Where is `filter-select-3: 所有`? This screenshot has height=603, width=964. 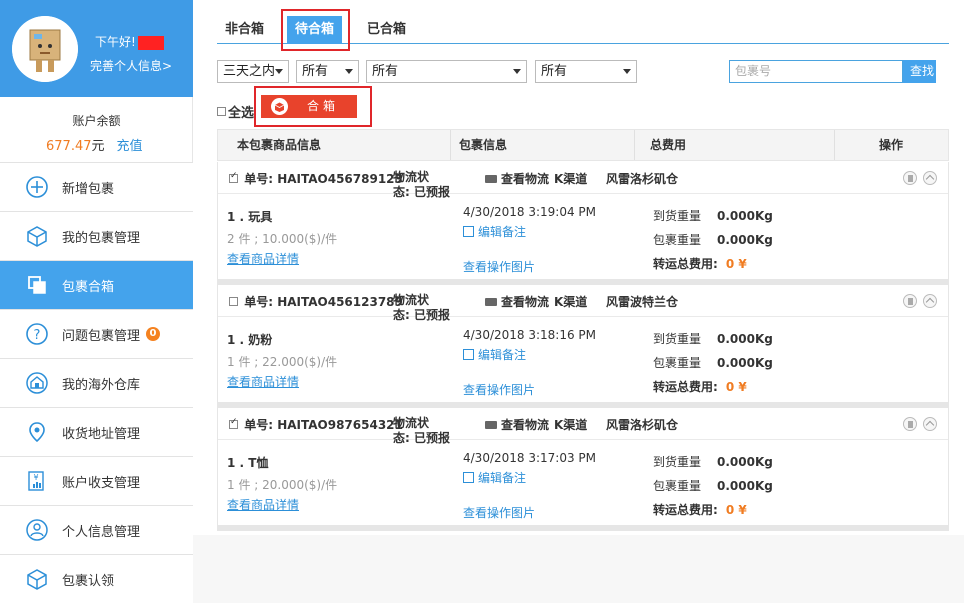 filter-select-3: 所有 is located at coordinates (446, 71).